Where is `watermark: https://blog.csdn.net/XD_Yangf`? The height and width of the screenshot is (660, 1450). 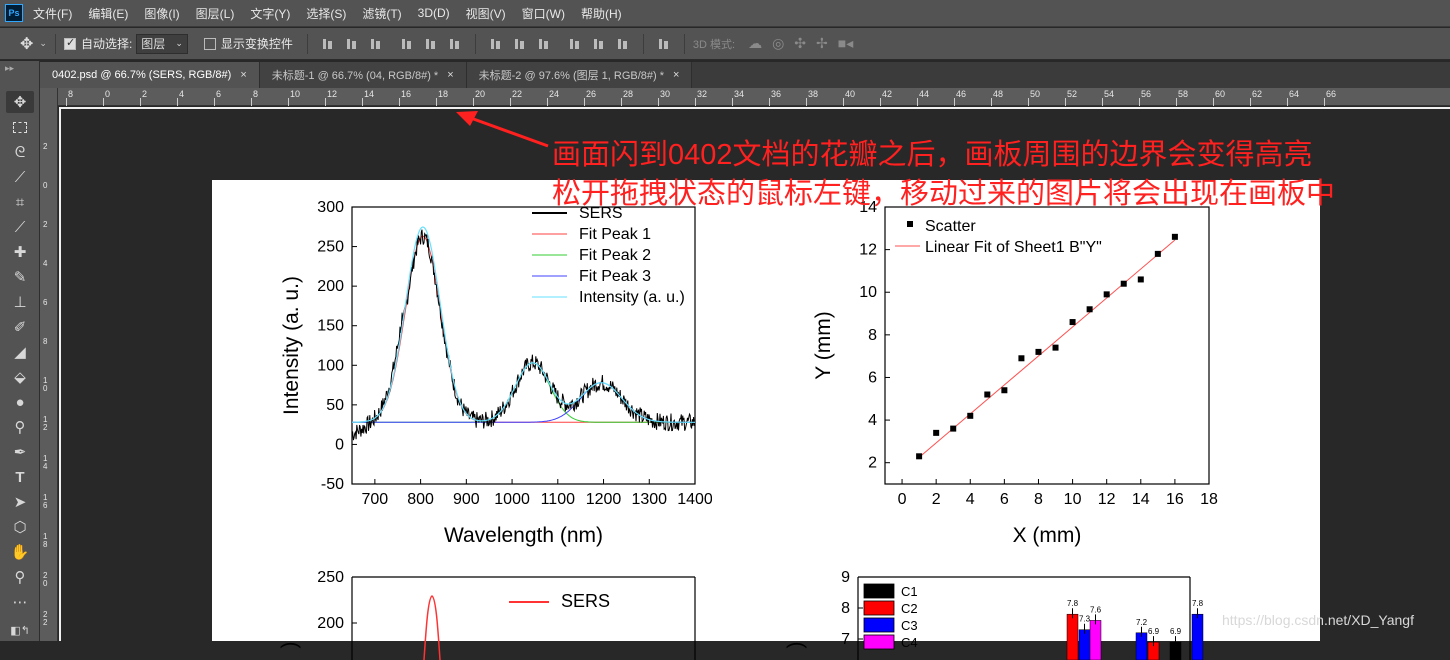
watermark: https://blog.csdn.net/XD_Yangf is located at coordinates (1318, 620).